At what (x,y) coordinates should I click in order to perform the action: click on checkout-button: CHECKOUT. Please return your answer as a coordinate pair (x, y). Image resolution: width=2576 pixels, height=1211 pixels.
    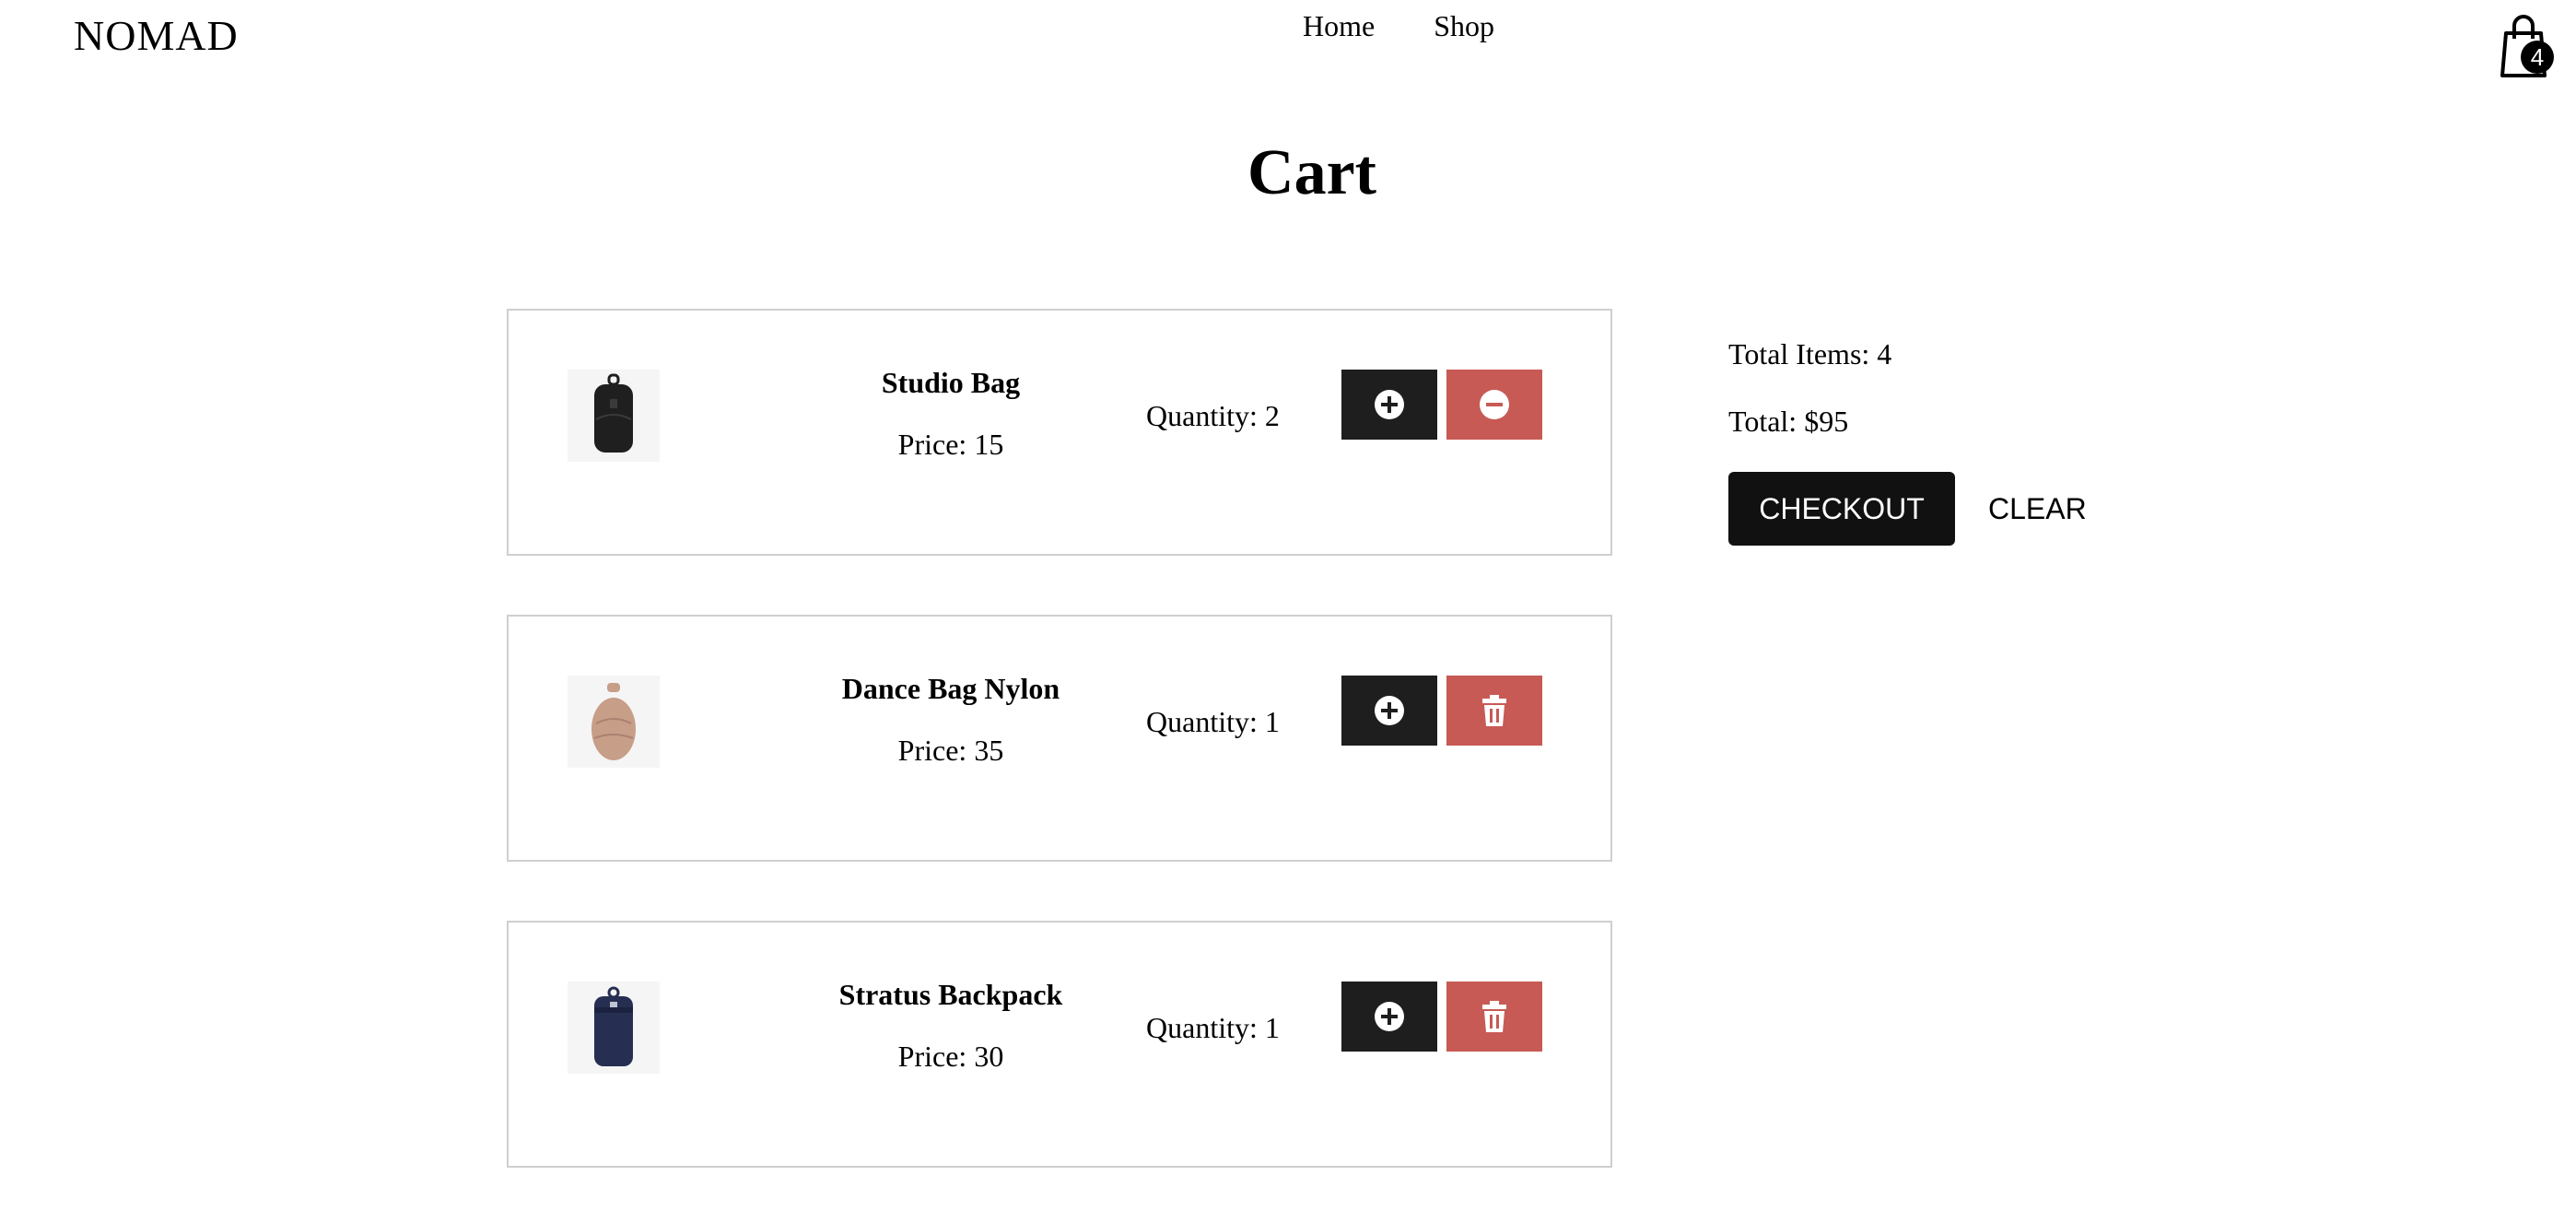
    Looking at the image, I should click on (1841, 509).